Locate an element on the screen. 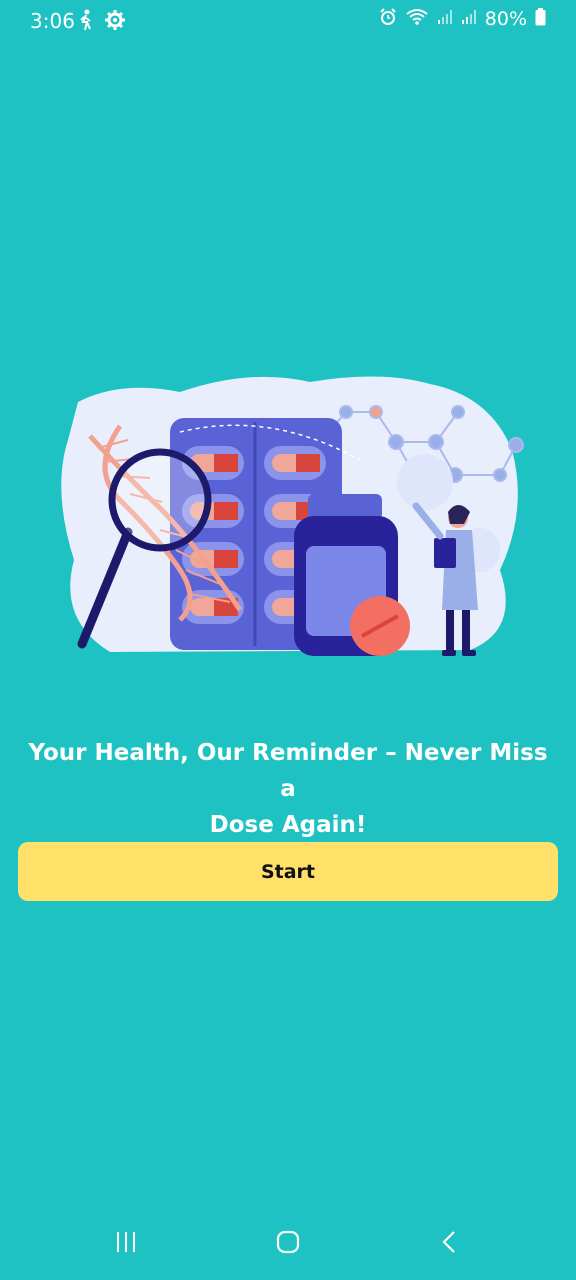 This screenshot has height=1280, width=576. recent-apps-icon is located at coordinates (126, 1244).